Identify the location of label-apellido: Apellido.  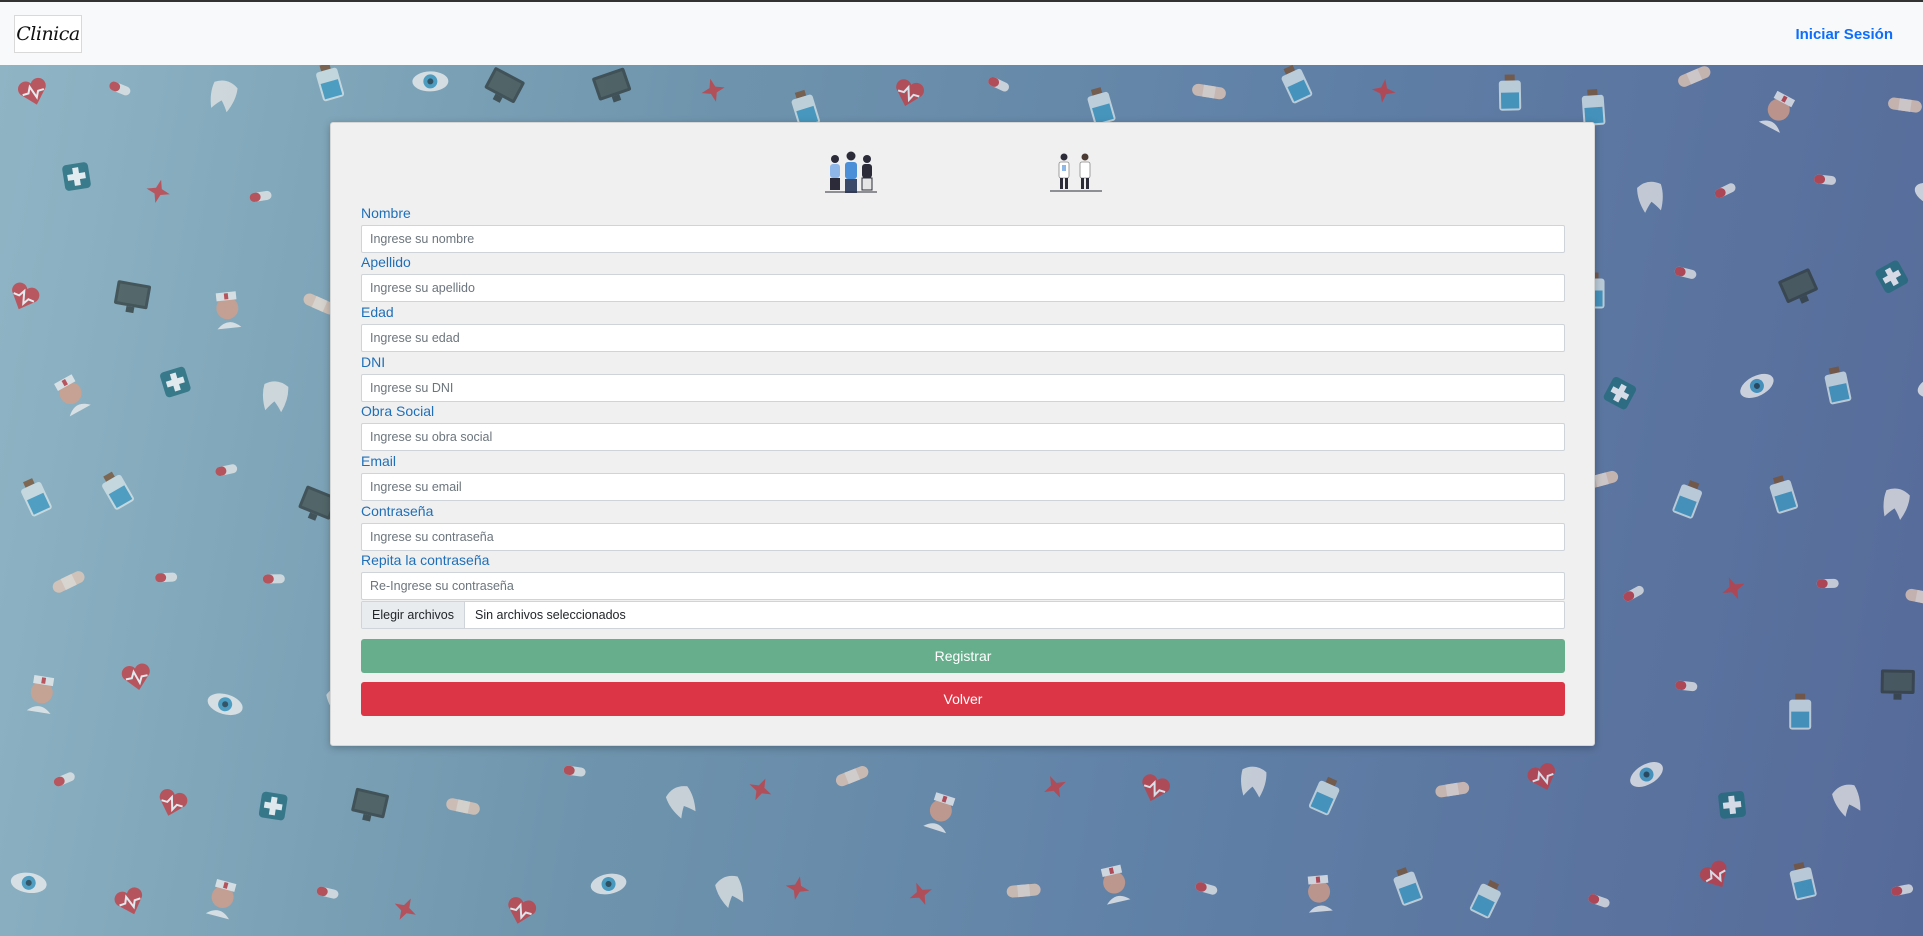
(386, 262).